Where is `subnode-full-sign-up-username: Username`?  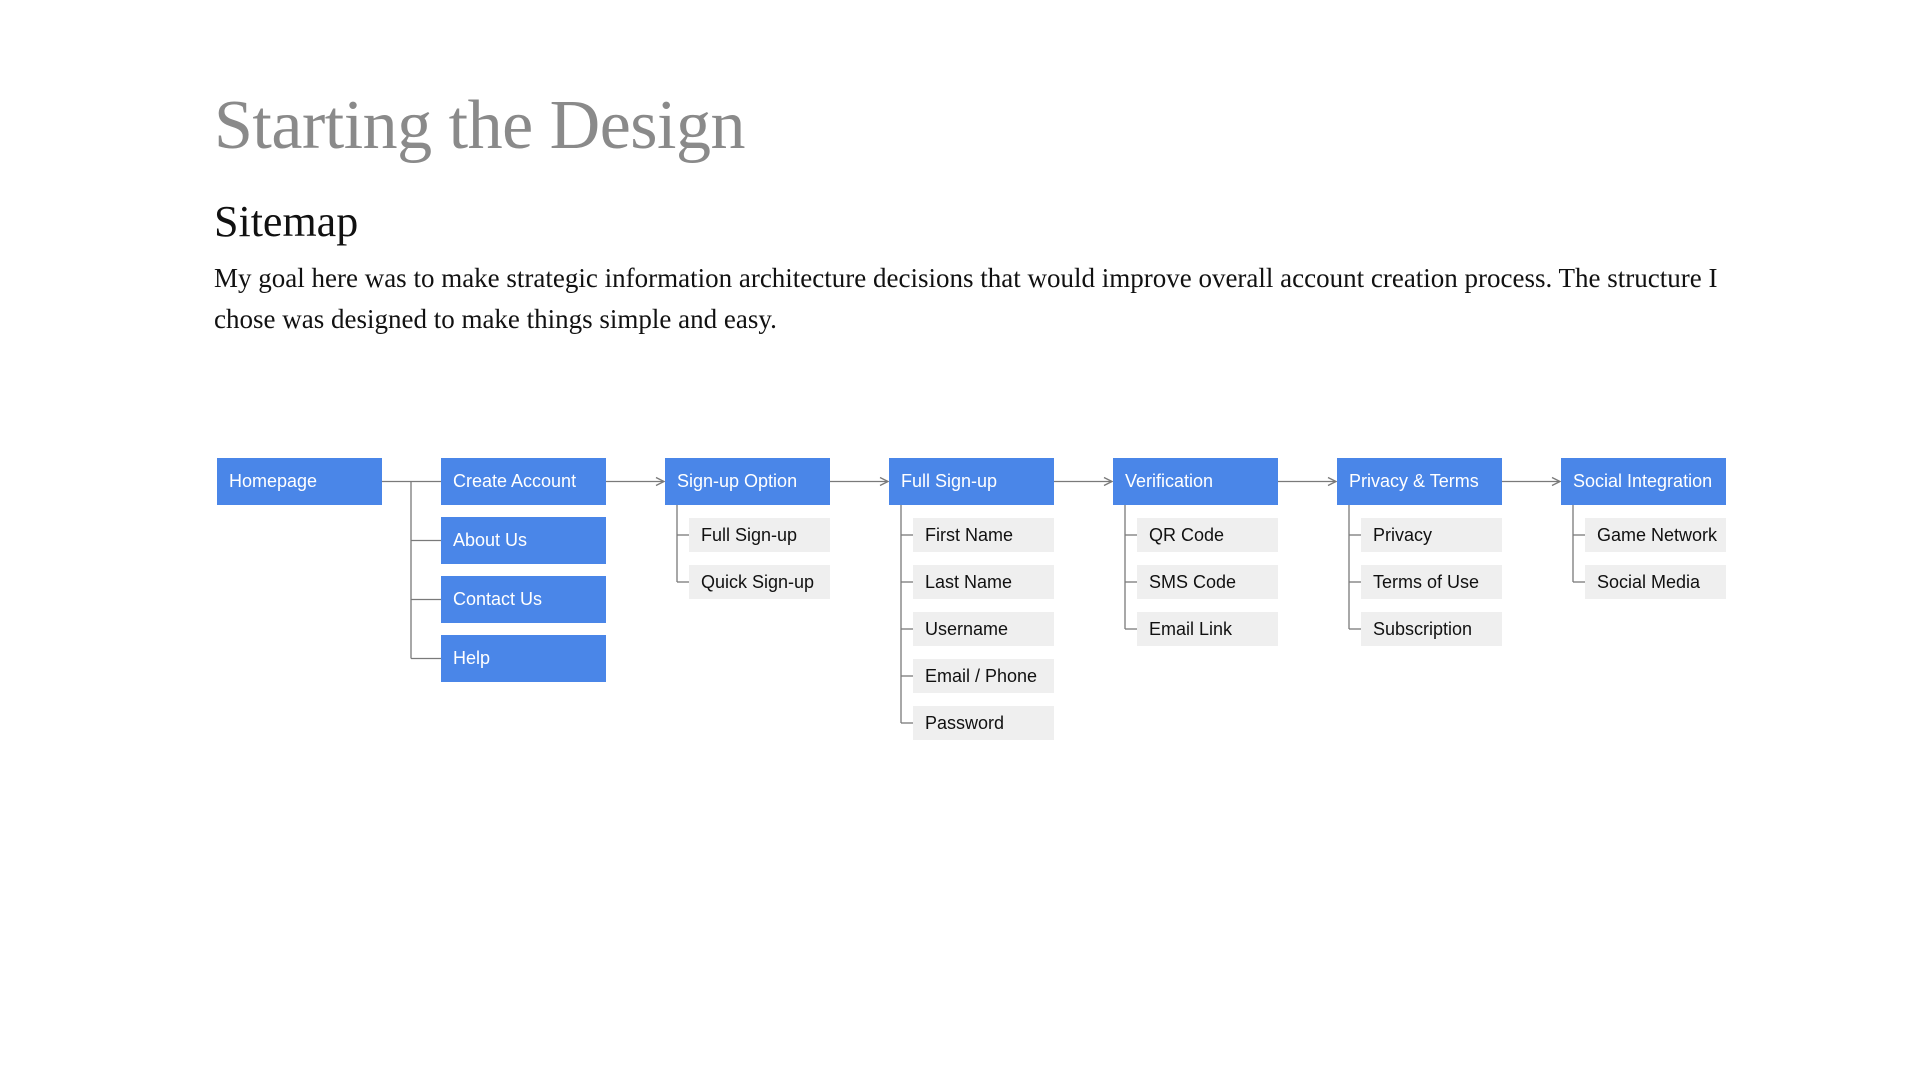 subnode-full-sign-up-username: Username is located at coordinates (983, 629).